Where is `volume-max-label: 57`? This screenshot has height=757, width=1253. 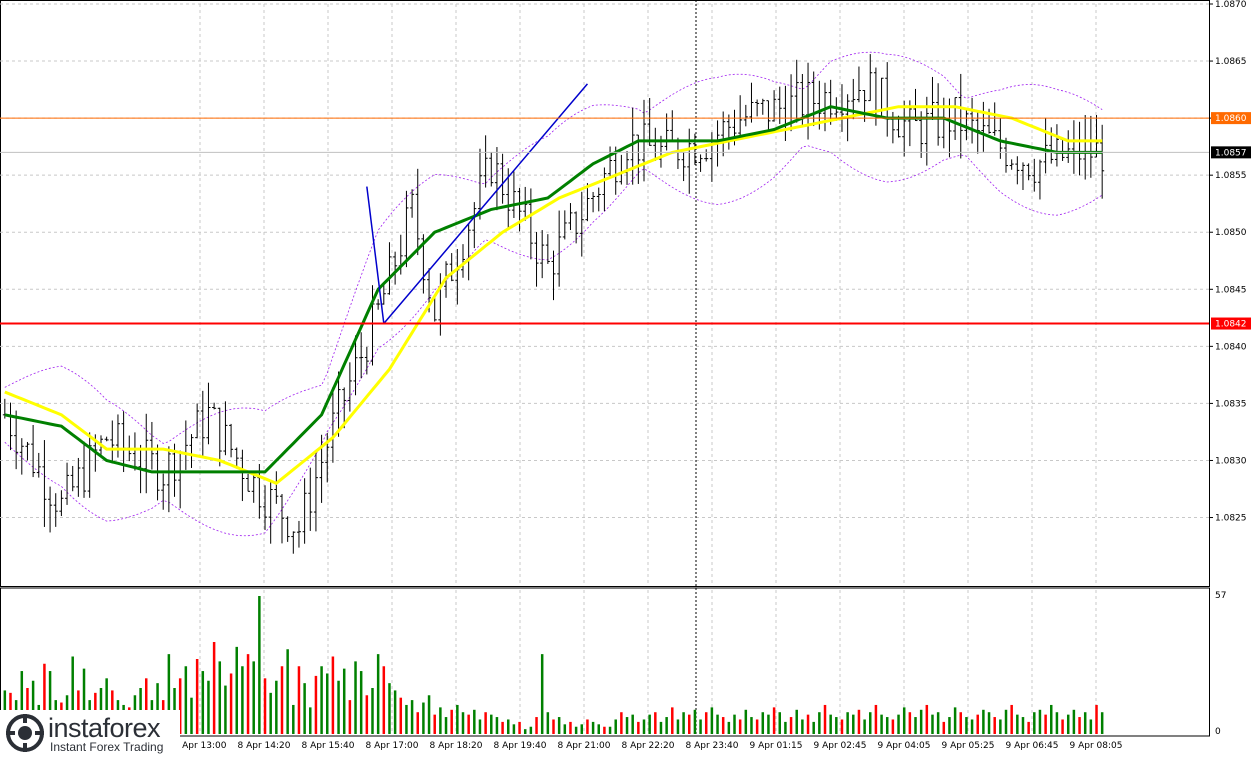
volume-max-label: 57 is located at coordinates (1220, 596).